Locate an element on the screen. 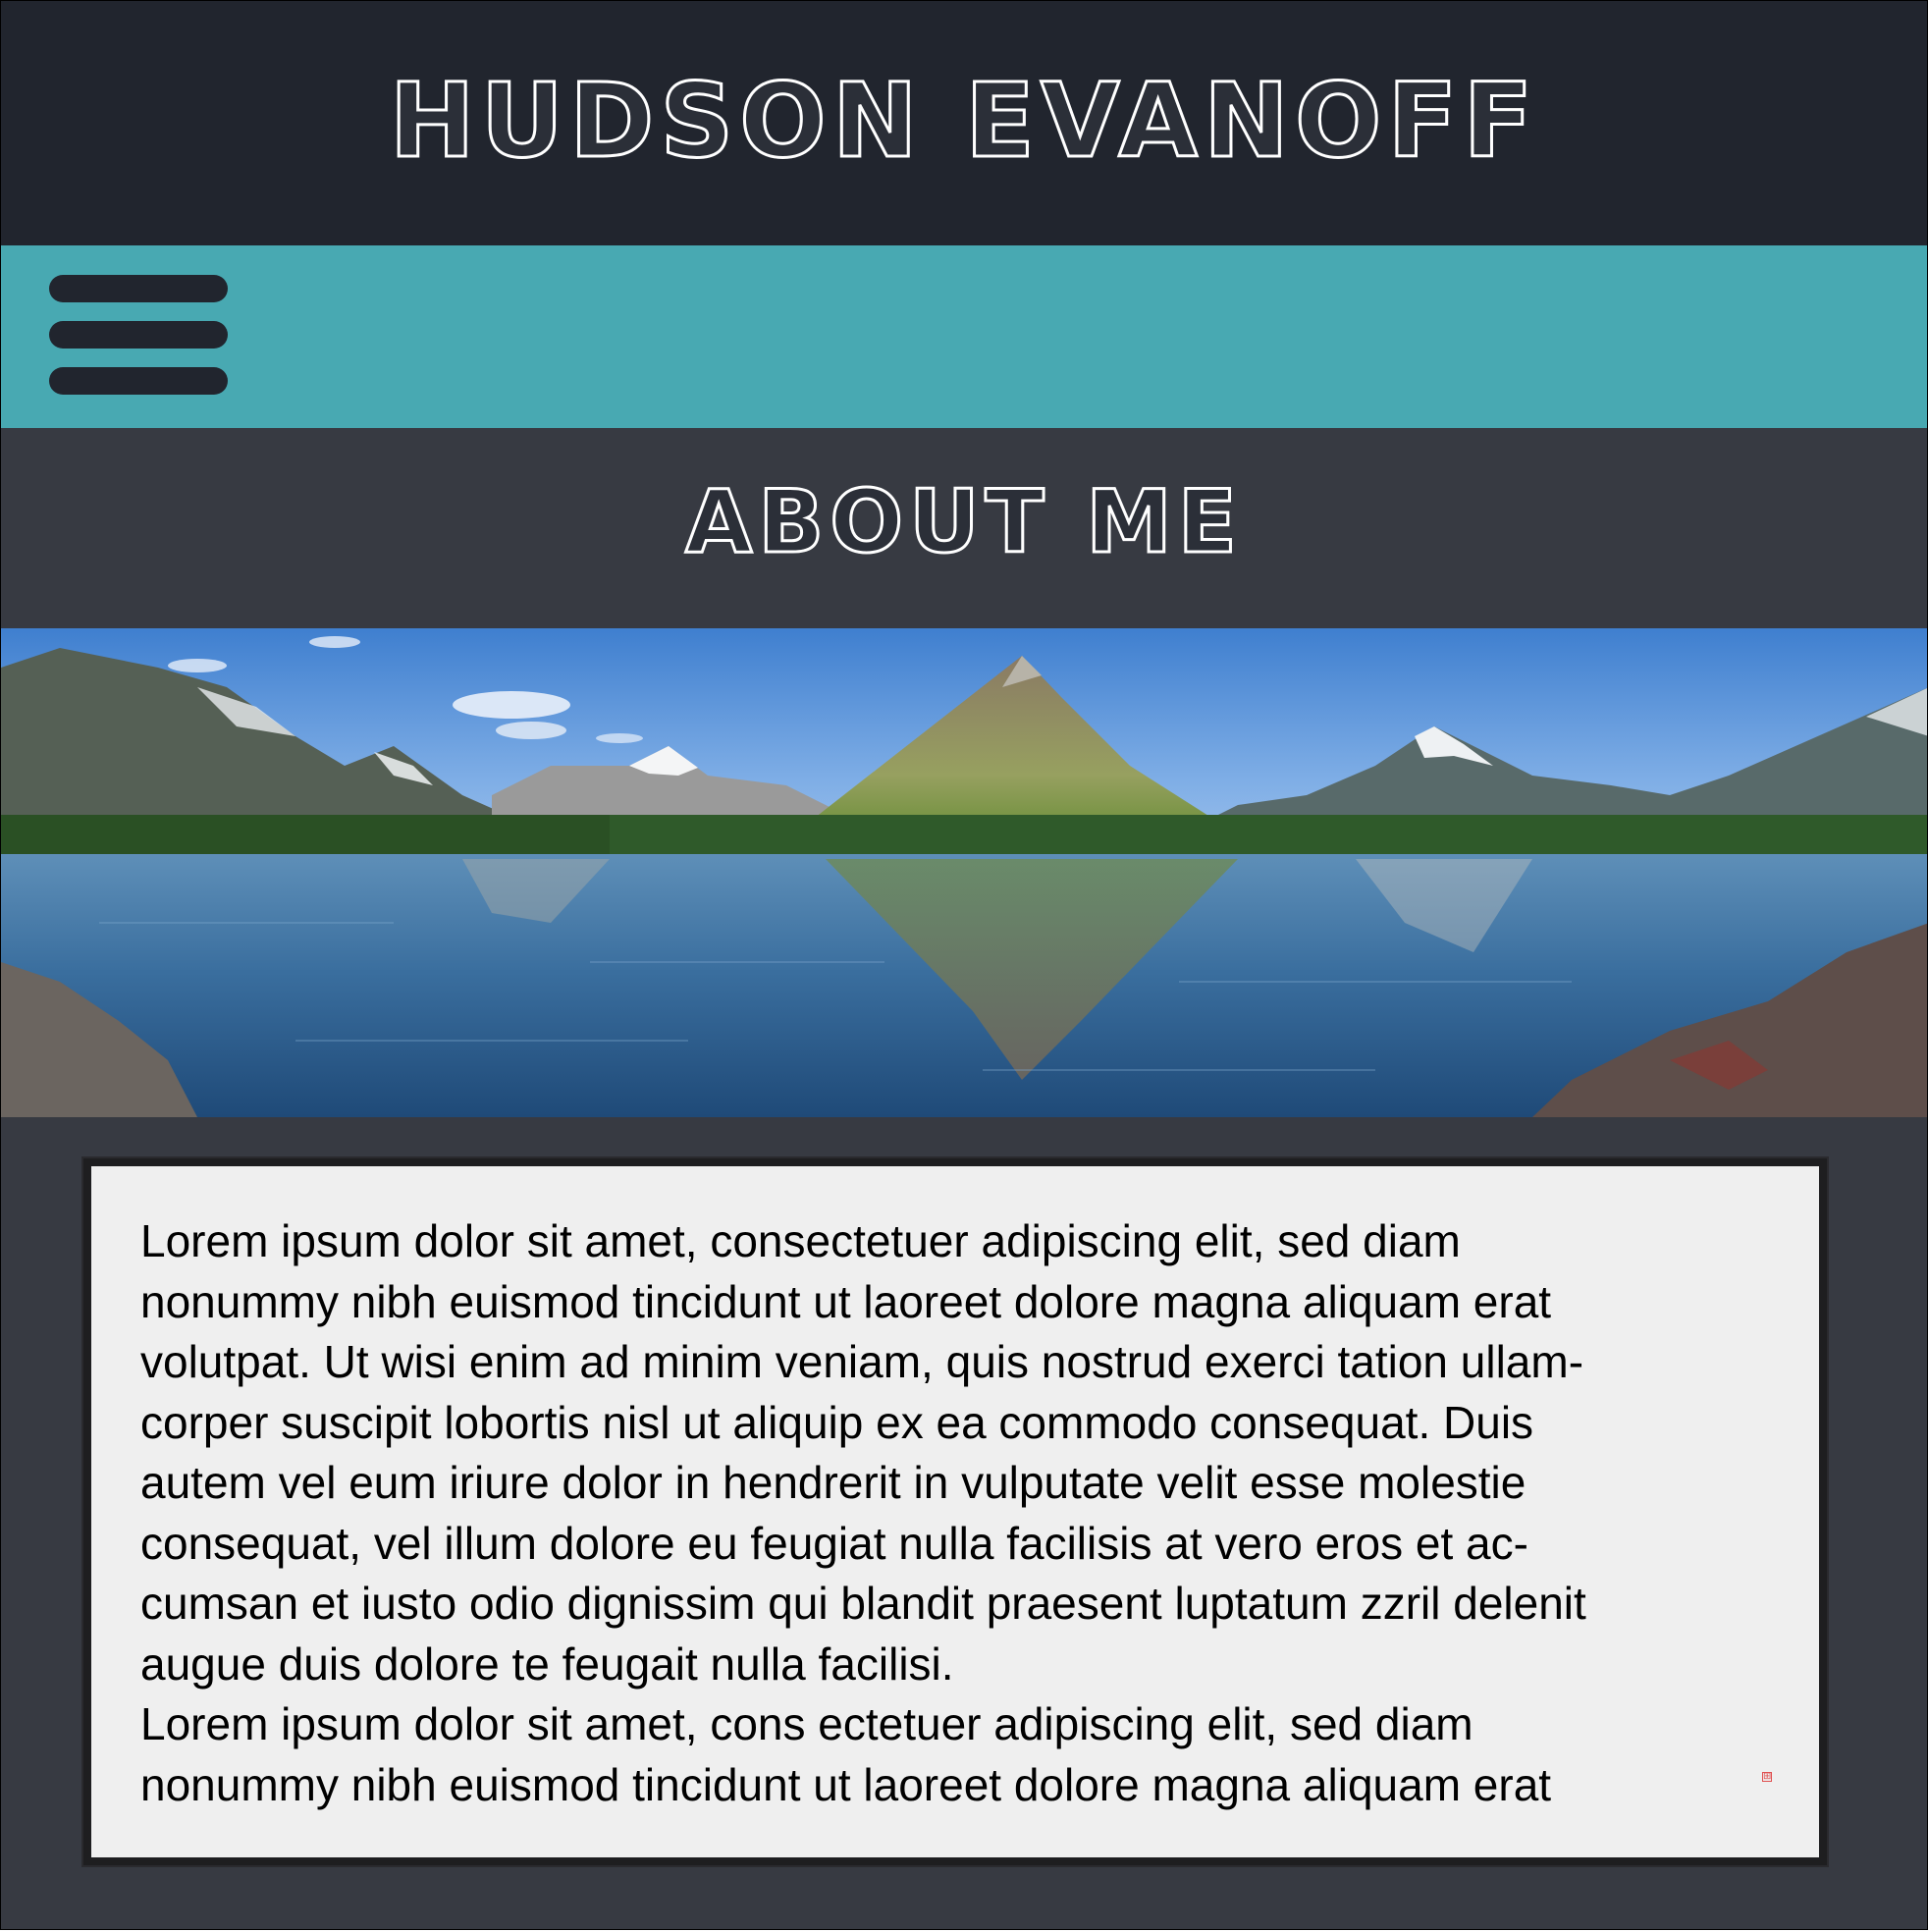  hamburger-menu-icon is located at coordinates (138, 337).